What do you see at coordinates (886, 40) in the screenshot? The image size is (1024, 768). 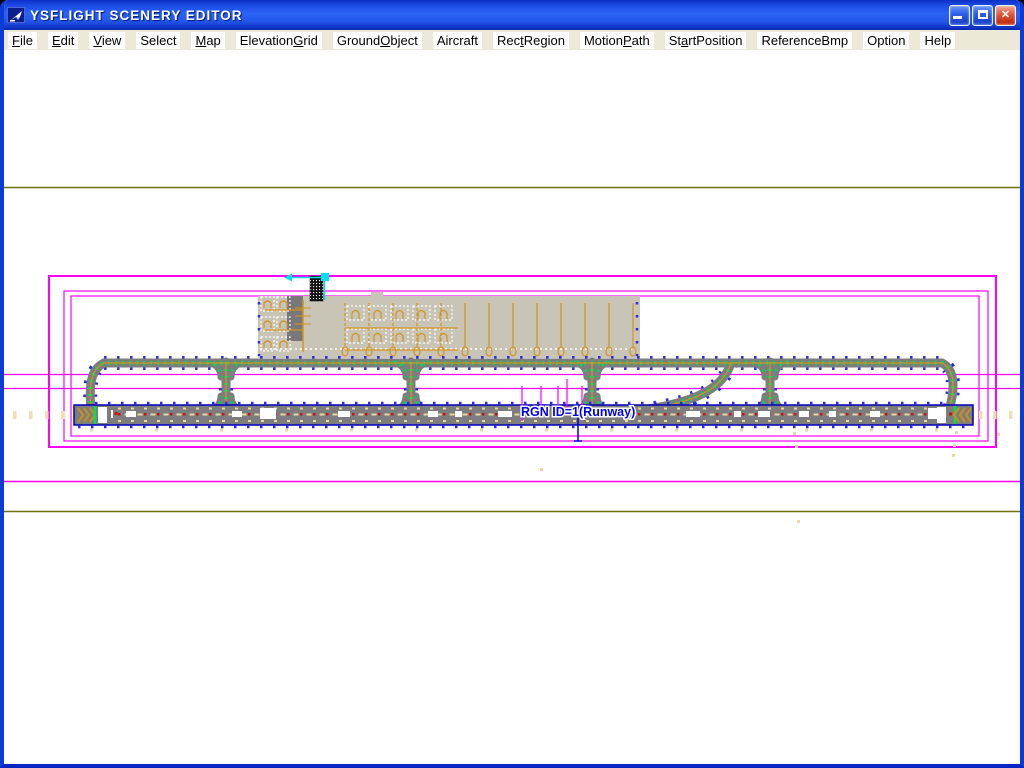 I see `menu-item-option: Option` at bounding box center [886, 40].